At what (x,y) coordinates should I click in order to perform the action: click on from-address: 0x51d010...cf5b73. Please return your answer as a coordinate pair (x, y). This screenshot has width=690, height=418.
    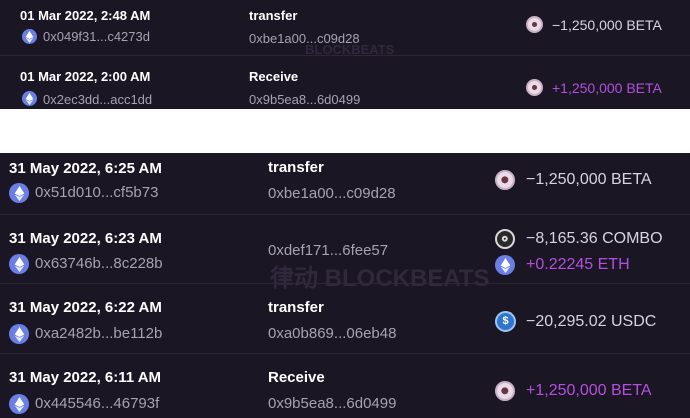
    Looking at the image, I should click on (96, 192).